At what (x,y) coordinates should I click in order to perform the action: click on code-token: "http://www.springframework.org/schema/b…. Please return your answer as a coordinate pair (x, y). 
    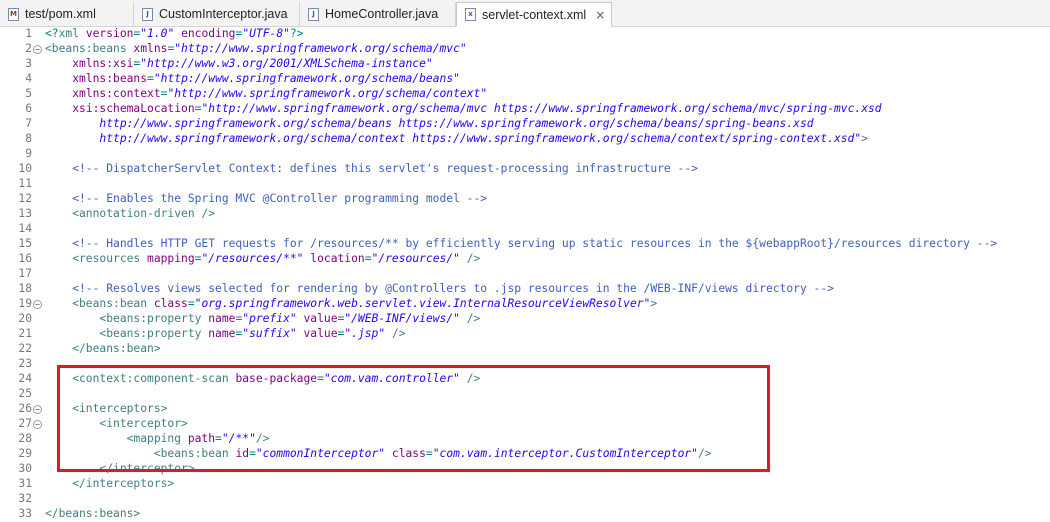
    Looking at the image, I should click on (306, 78).